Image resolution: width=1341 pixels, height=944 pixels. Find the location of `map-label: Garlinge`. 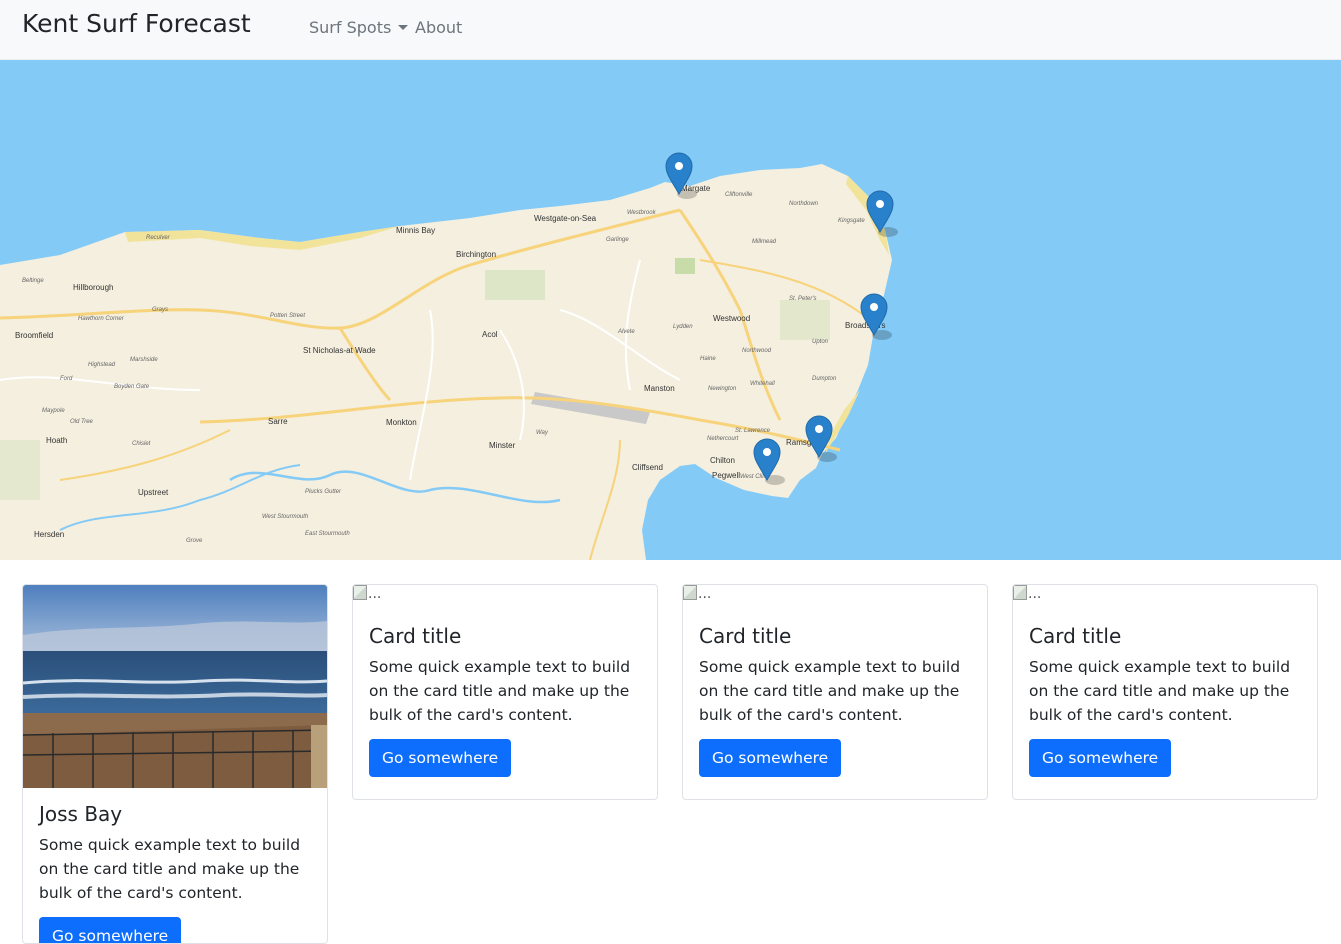

map-label: Garlinge is located at coordinates (617, 240).